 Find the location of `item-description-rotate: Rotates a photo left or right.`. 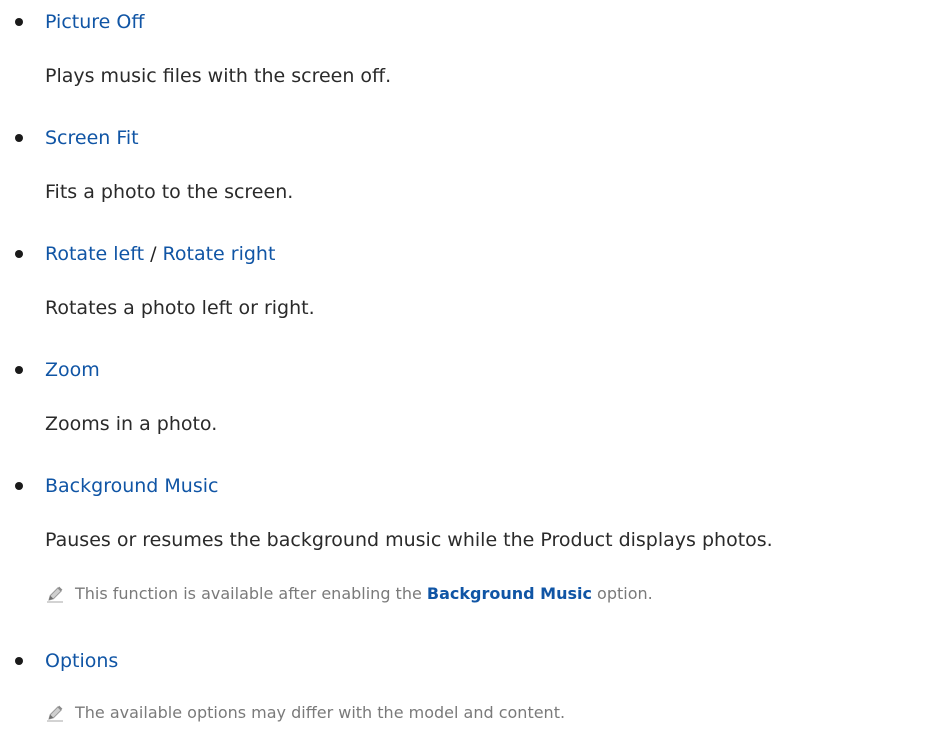

item-description-rotate: Rotates a photo left or right. is located at coordinates (180, 308).